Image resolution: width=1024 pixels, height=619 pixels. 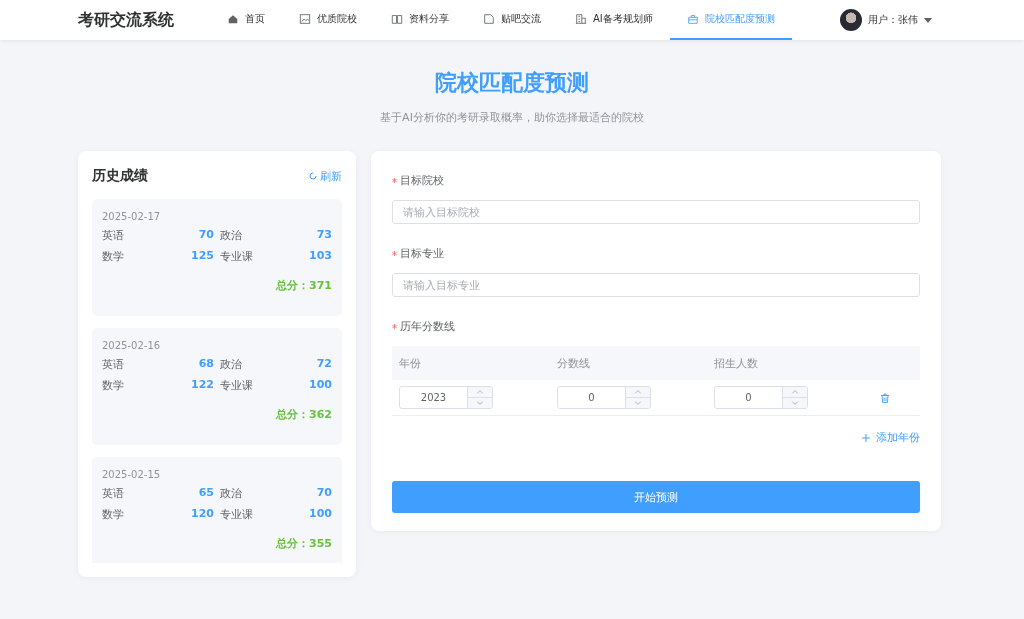 What do you see at coordinates (410, 363) in the screenshot?
I see `column-header: 年份` at bounding box center [410, 363].